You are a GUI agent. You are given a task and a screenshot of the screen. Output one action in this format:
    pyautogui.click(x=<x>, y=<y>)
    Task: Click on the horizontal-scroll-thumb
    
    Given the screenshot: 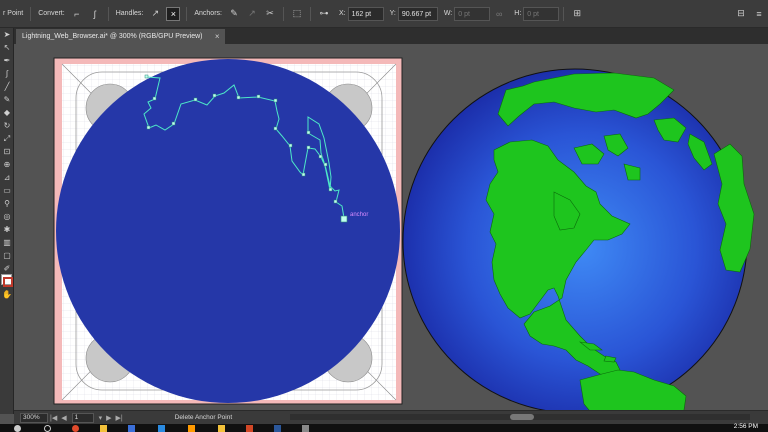 What is the action you would take?
    pyautogui.click(x=522, y=417)
    